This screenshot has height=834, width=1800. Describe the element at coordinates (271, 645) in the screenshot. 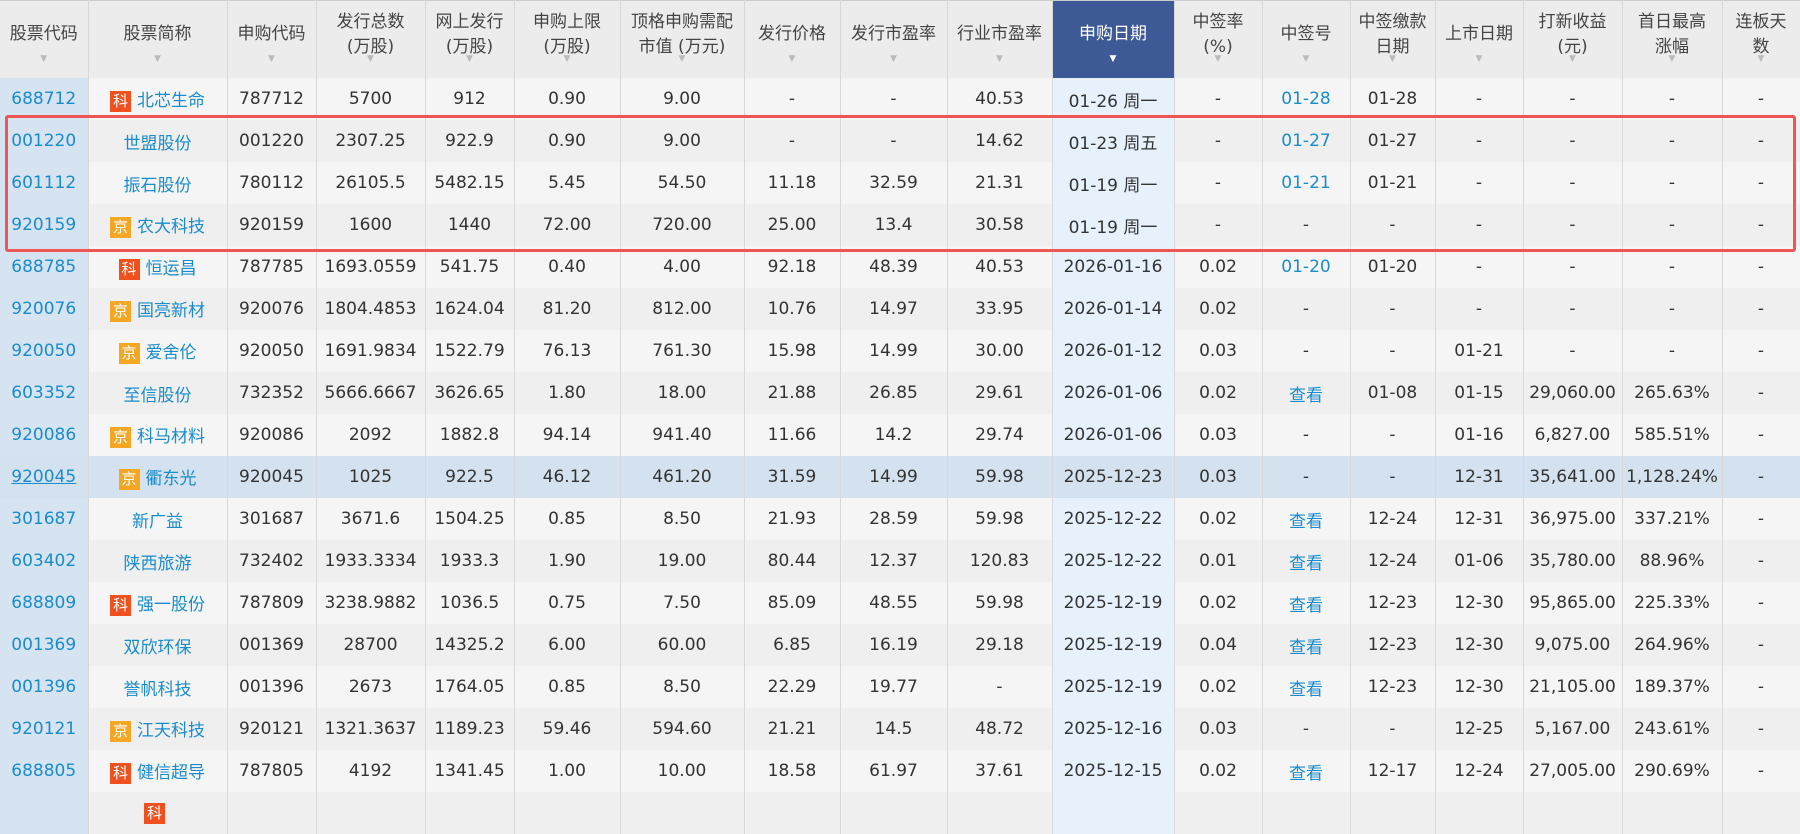

I see `cell-value: 001369` at that location.